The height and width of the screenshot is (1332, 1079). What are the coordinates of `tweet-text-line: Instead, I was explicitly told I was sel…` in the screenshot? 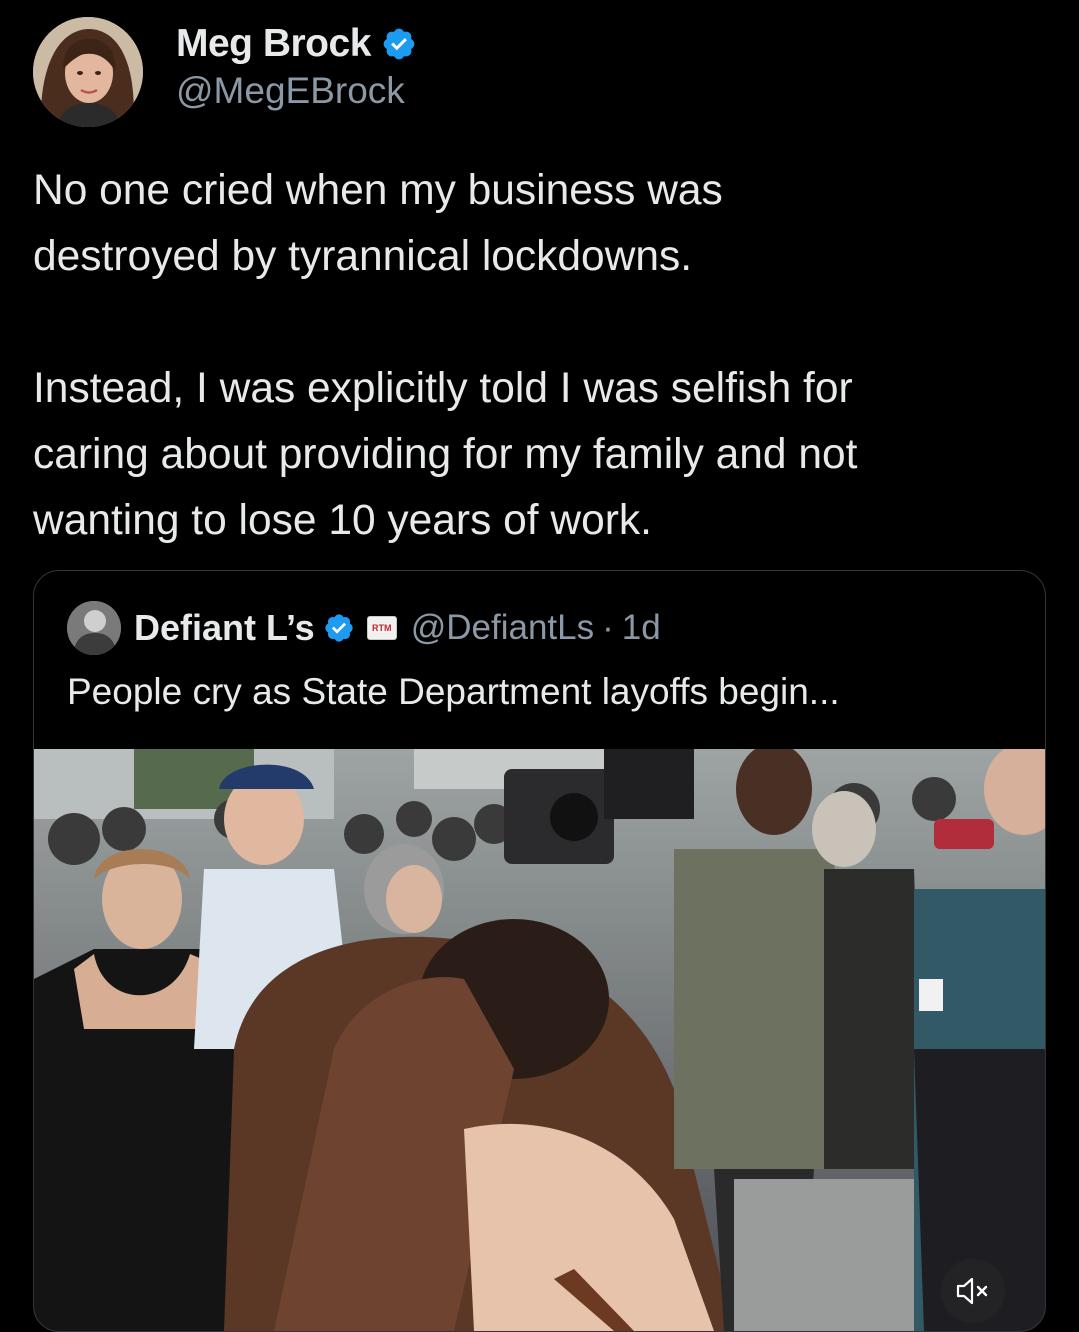 It's located at (443, 388).